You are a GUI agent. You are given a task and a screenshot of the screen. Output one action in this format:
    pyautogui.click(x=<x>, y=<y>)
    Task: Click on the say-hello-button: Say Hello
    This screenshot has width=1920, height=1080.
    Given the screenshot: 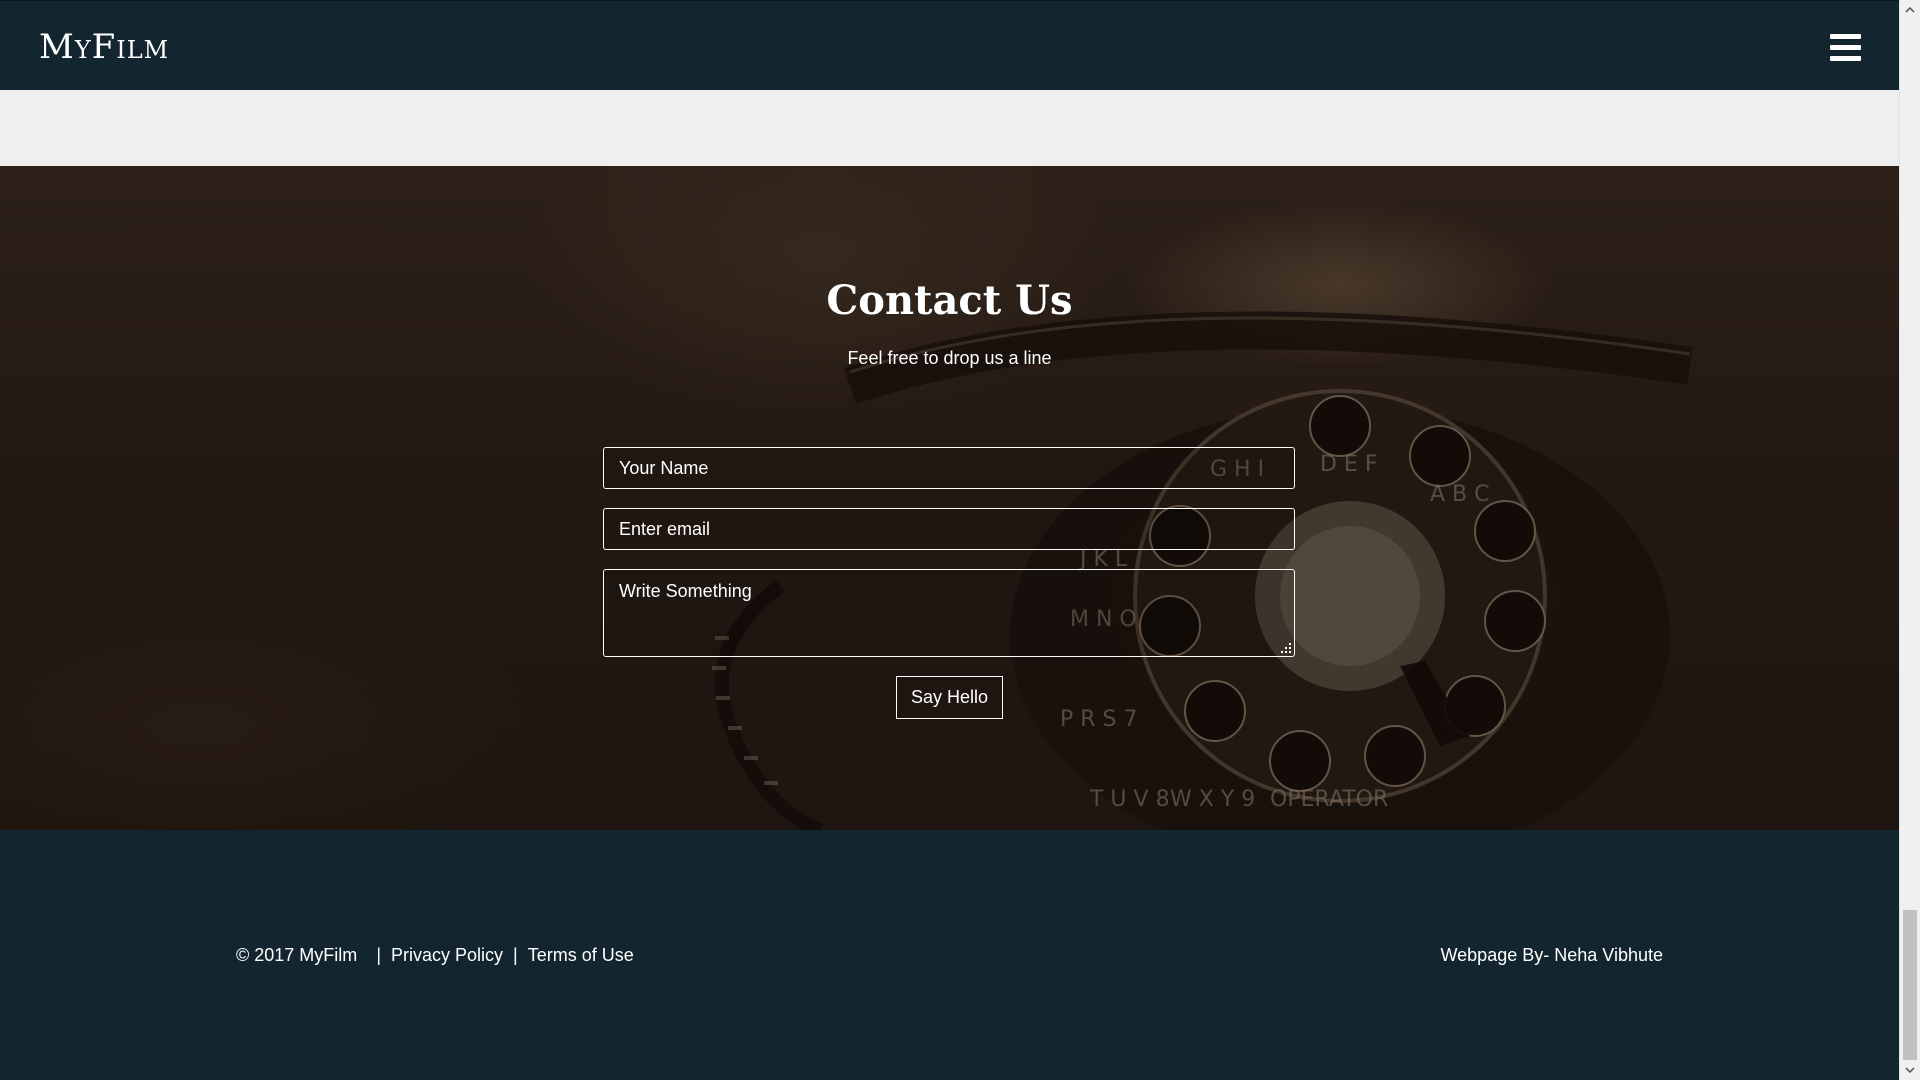 What is the action you would take?
    pyautogui.click(x=949, y=697)
    